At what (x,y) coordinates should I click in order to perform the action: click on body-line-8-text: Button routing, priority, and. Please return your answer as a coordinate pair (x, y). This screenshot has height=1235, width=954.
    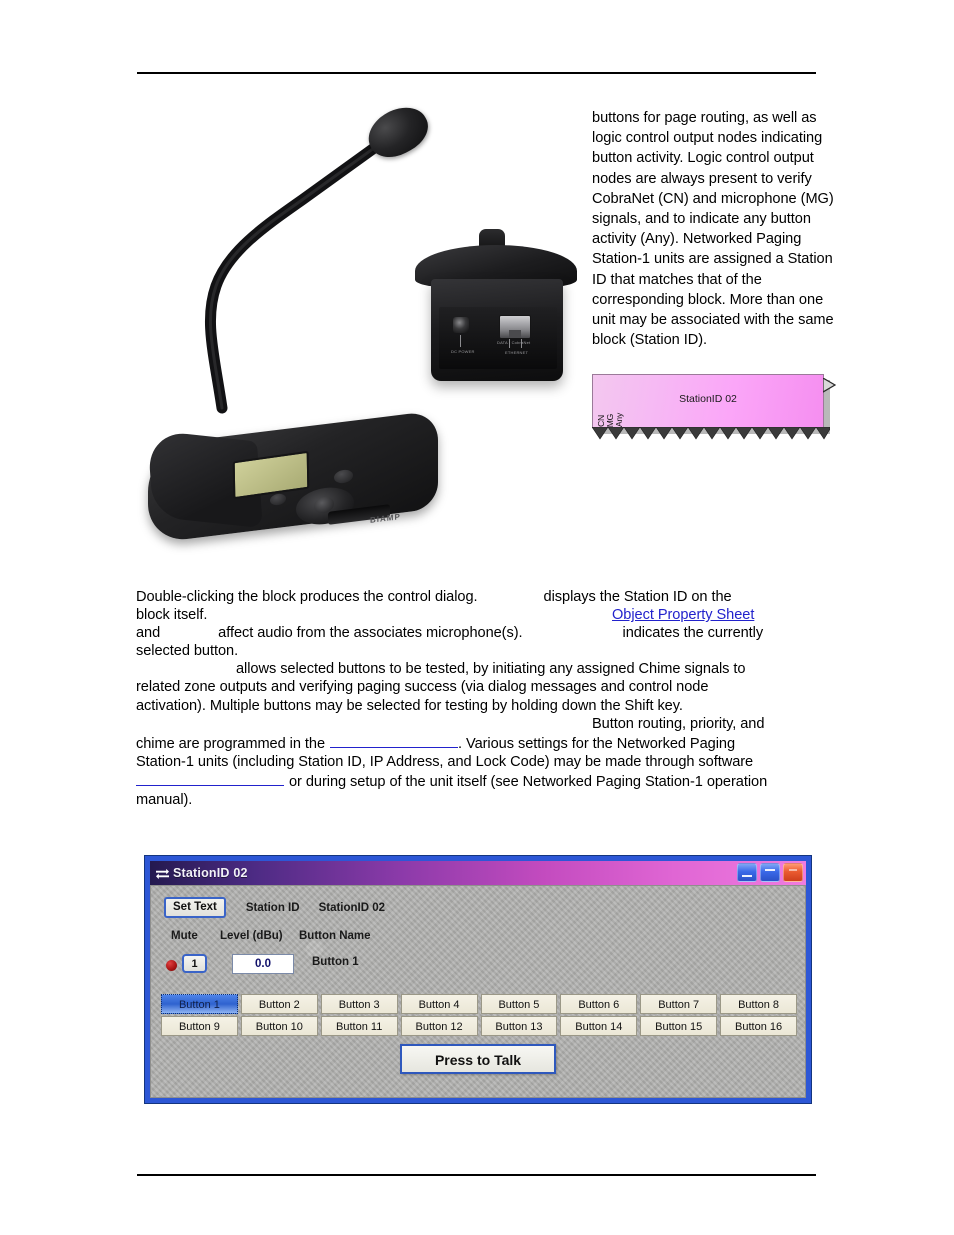
    Looking at the image, I should click on (678, 723).